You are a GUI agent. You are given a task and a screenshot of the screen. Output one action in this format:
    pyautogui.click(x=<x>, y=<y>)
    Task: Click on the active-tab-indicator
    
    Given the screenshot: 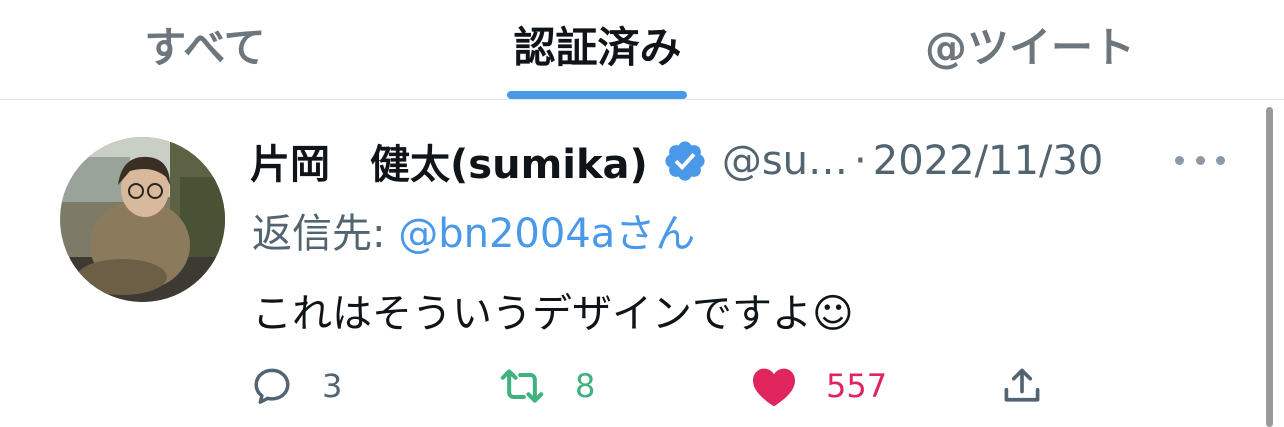 What is the action you would take?
    pyautogui.click(x=597, y=95)
    